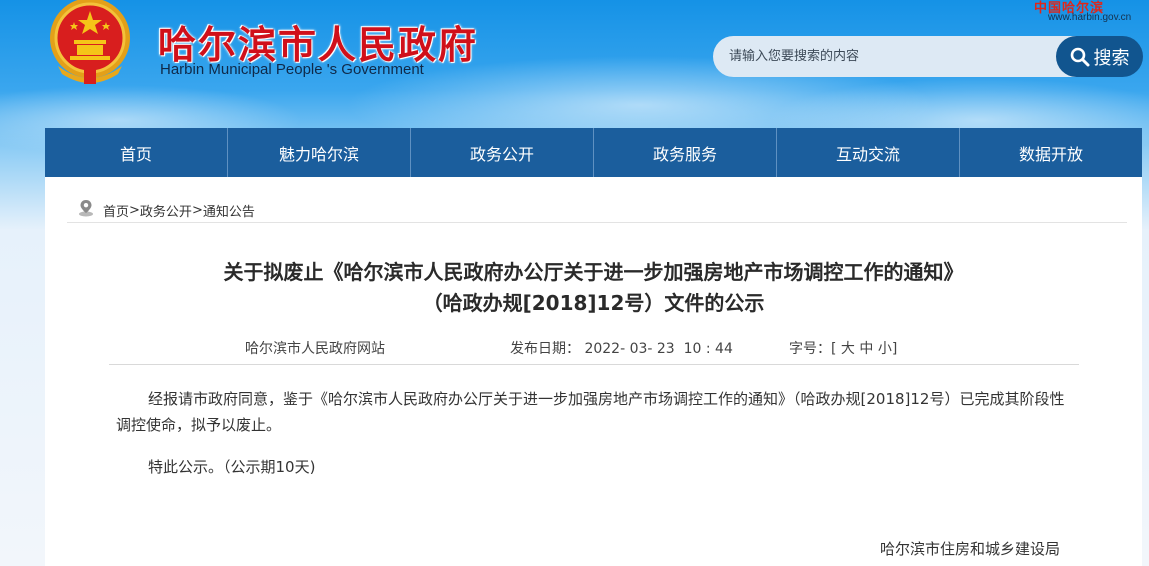 The height and width of the screenshot is (566, 1149). Describe the element at coordinates (885, 349) in the screenshot. I see `font-size-small: 小` at that location.